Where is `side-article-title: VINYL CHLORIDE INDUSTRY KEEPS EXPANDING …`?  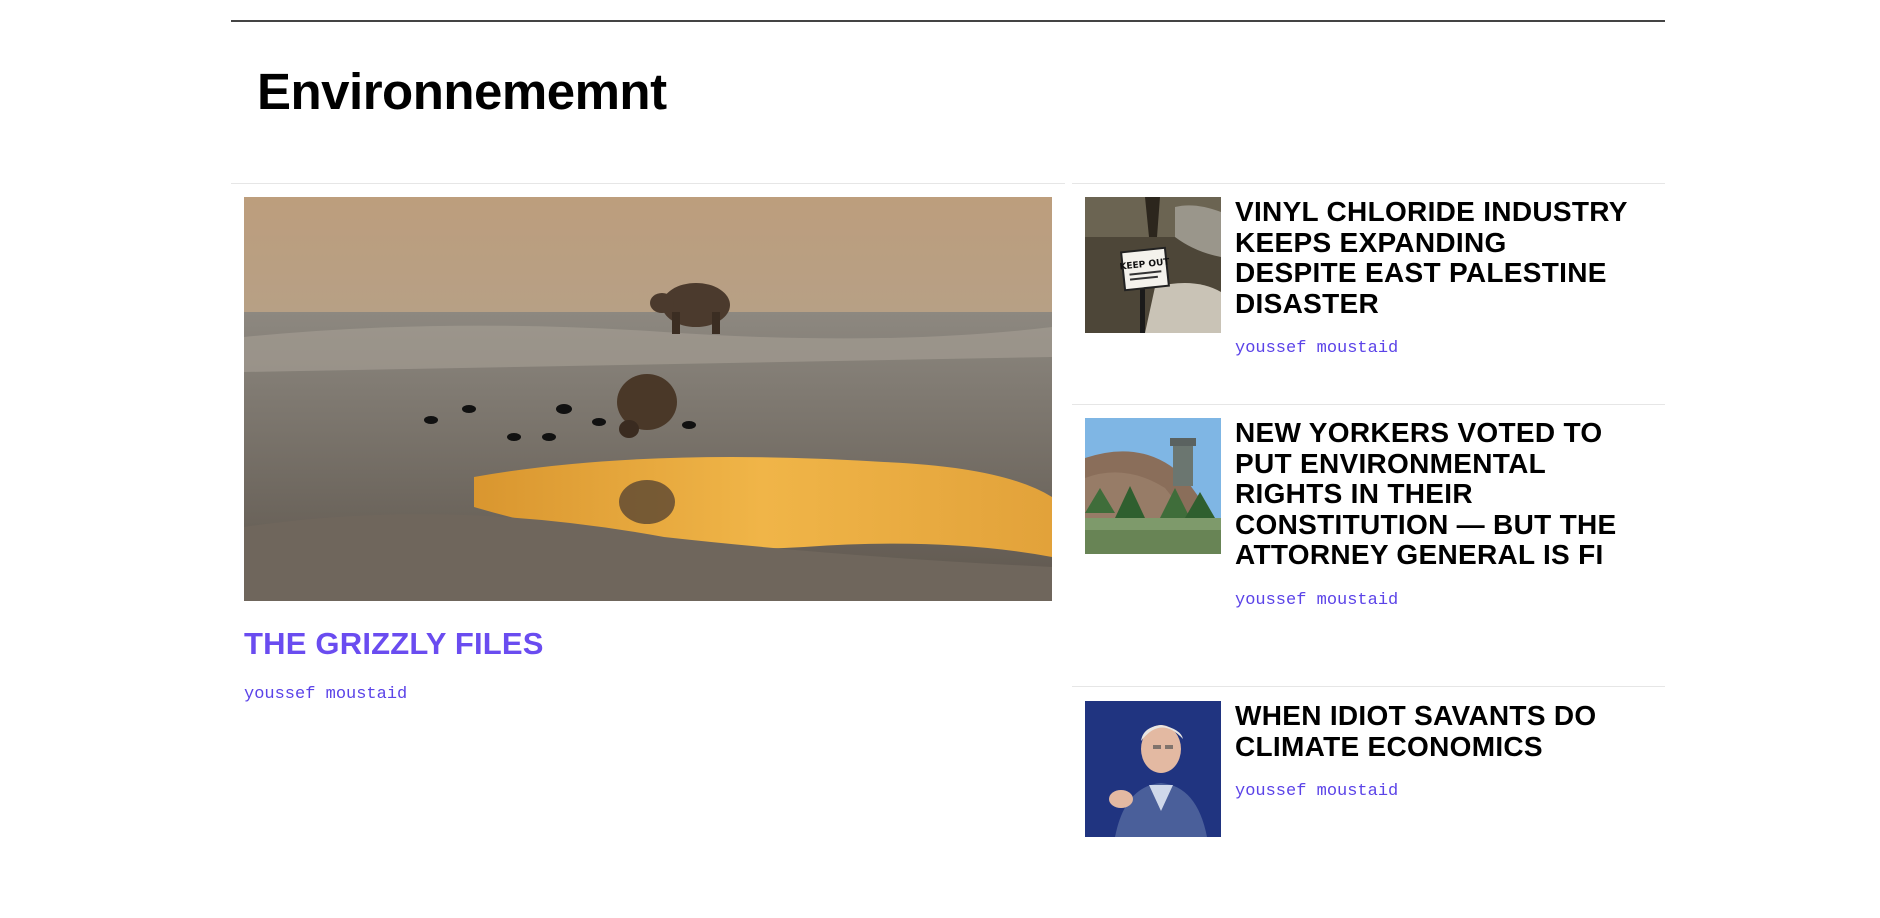 side-article-title: VINYL CHLORIDE INDUSTRY KEEPS EXPANDING … is located at coordinates (1435, 257).